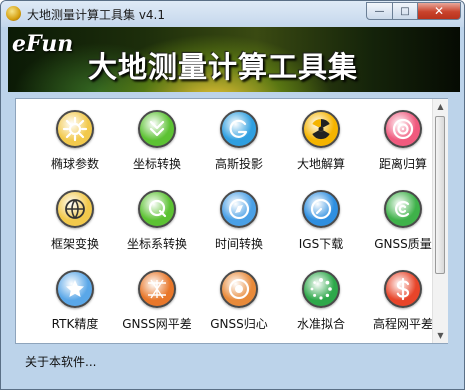 The image size is (465, 390). I want to click on tool-button: 高程网平差, so click(403, 299).